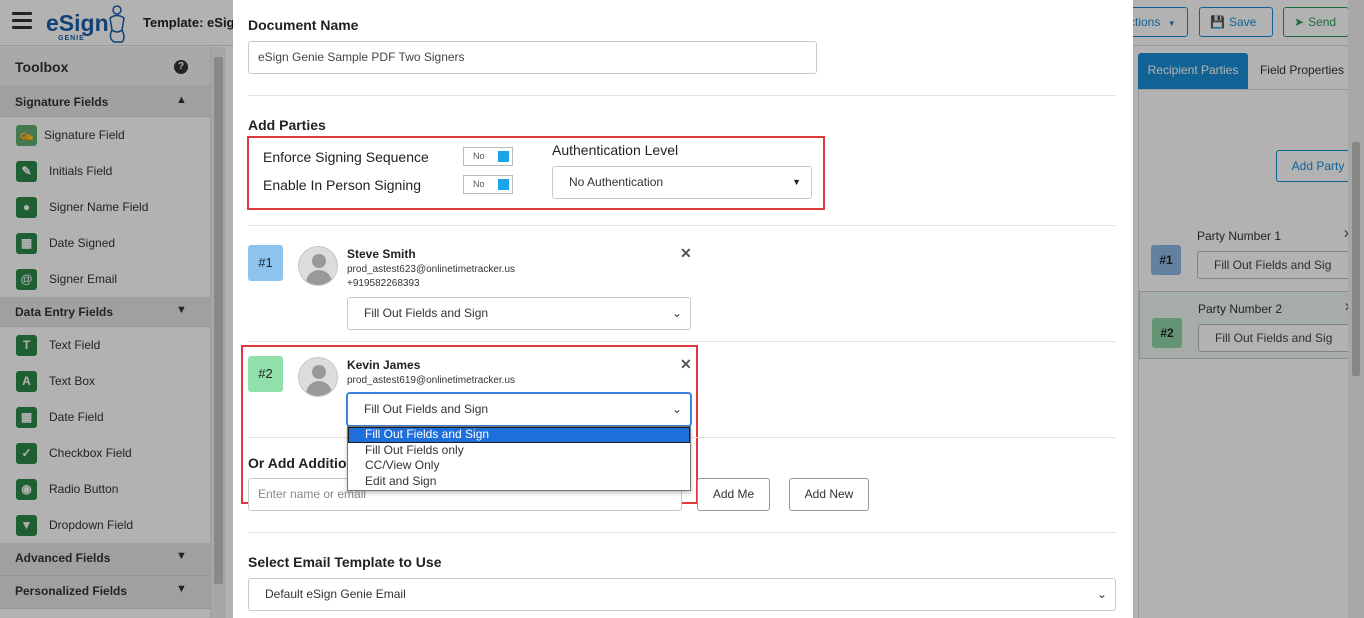  I want to click on authentication-level-label: Authentication Level, so click(615, 150).